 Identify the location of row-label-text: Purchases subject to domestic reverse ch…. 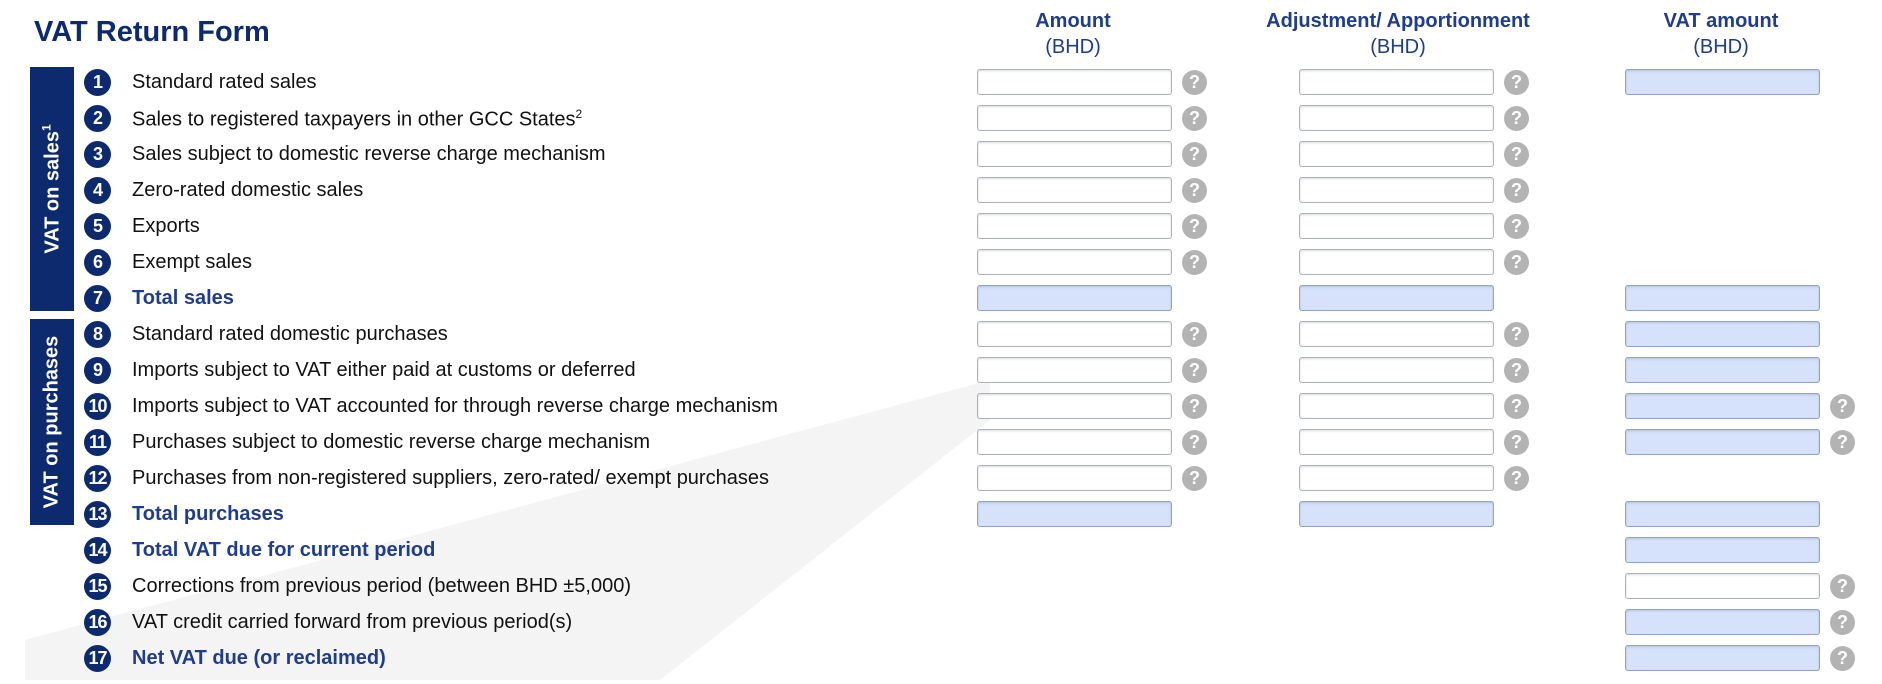
(391, 442).